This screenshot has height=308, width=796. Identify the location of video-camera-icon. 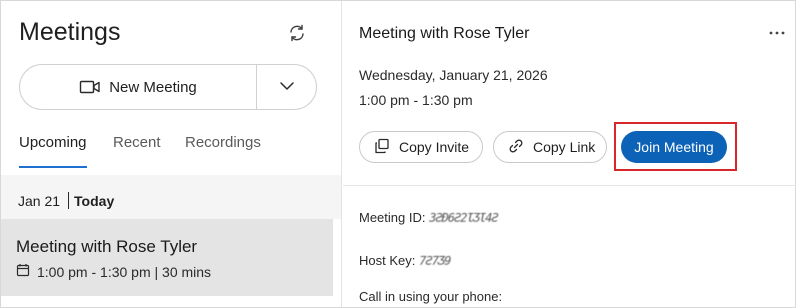
(90, 87).